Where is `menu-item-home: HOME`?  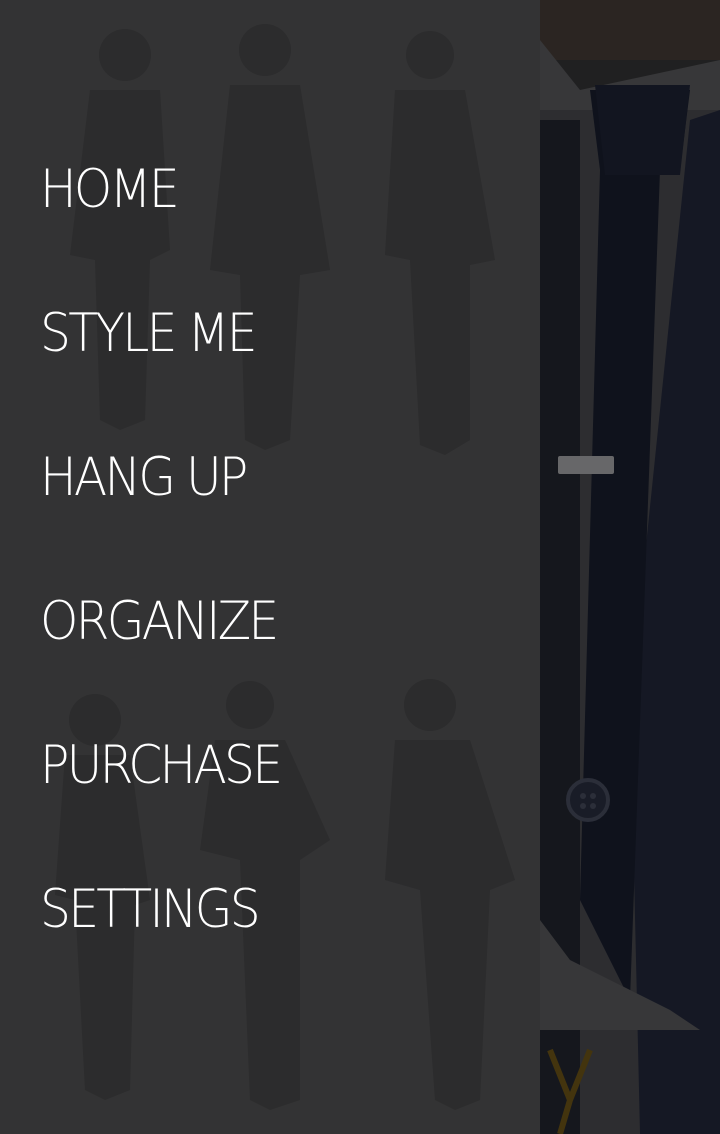
menu-item-home: HOME is located at coordinates (110, 190).